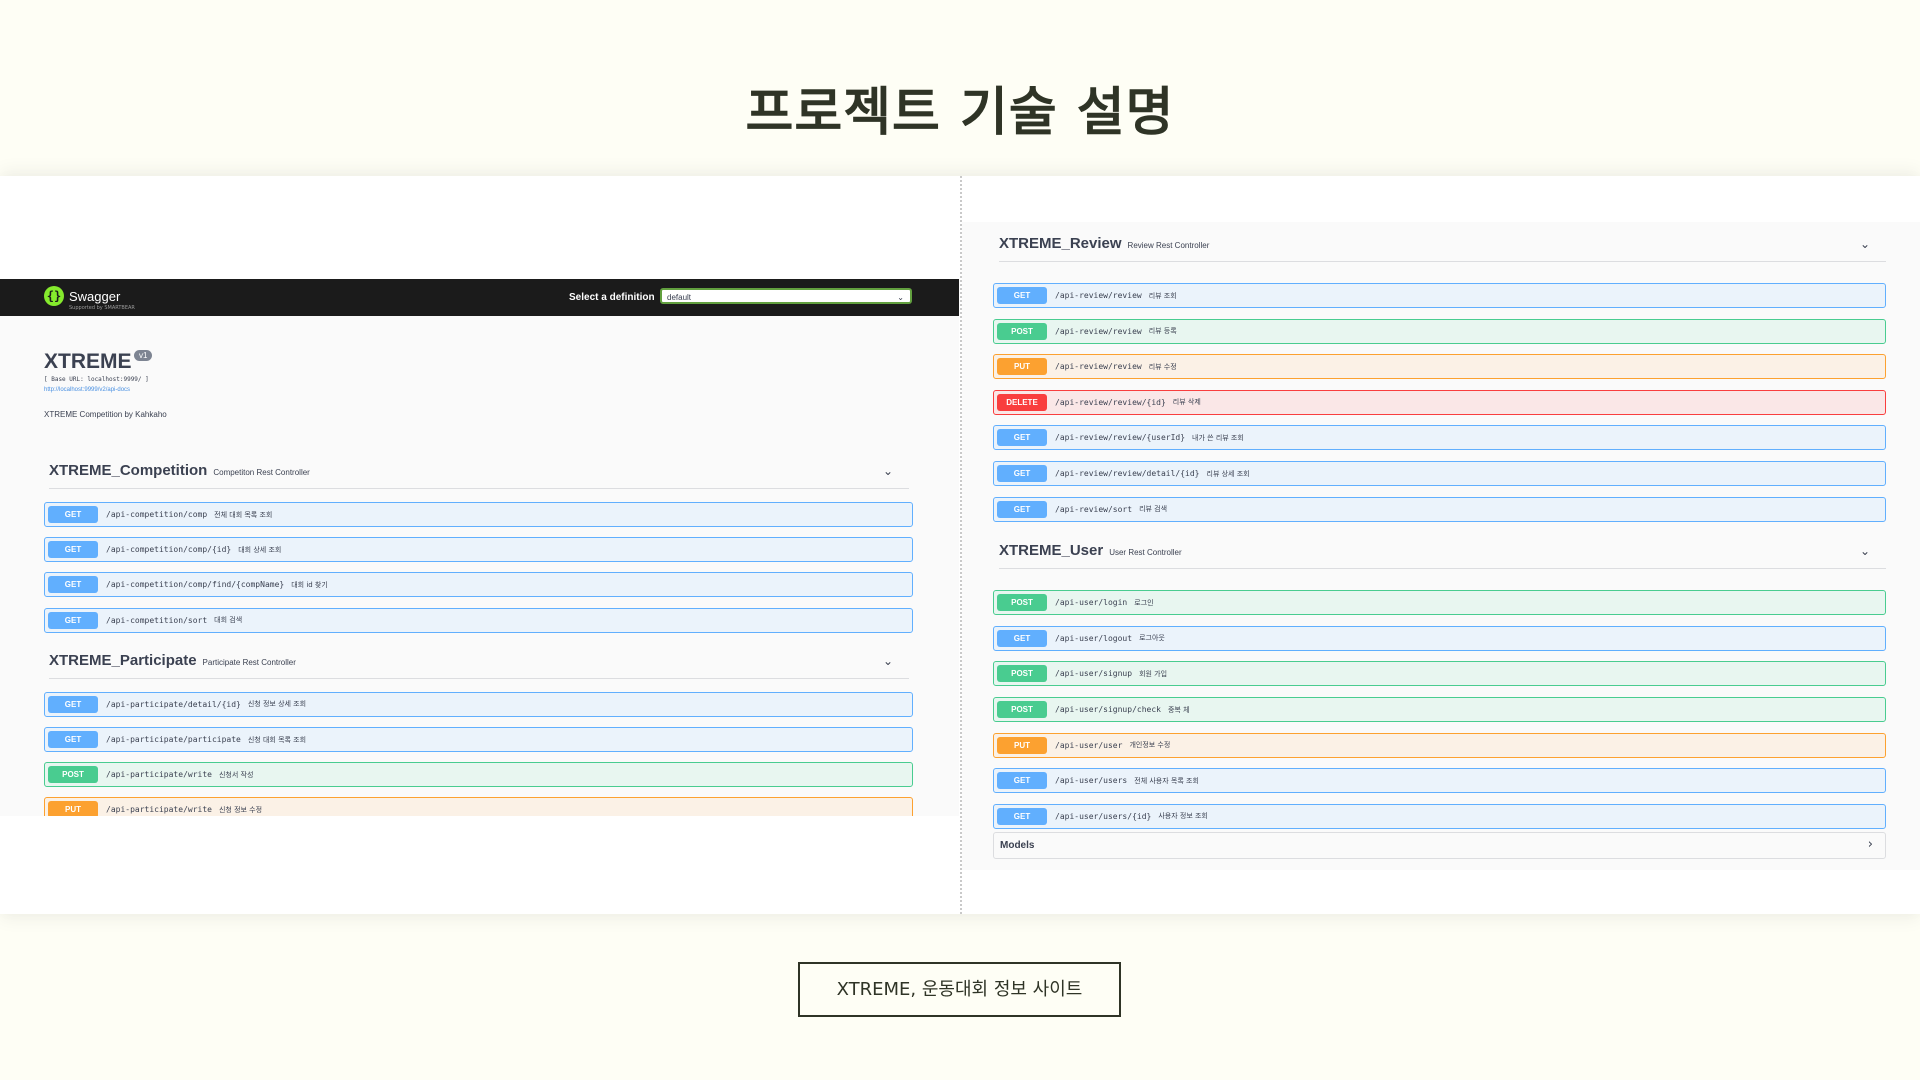 The height and width of the screenshot is (1080, 1920). I want to click on endpoint-summary: 리뷰 검색, so click(1153, 509).